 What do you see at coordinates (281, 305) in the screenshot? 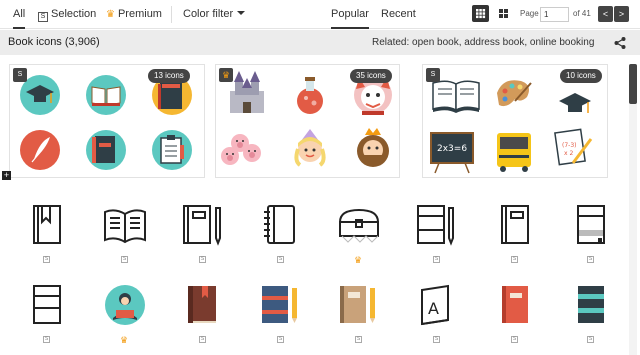
I see `blue-notebook-pencil-icon` at bounding box center [281, 305].